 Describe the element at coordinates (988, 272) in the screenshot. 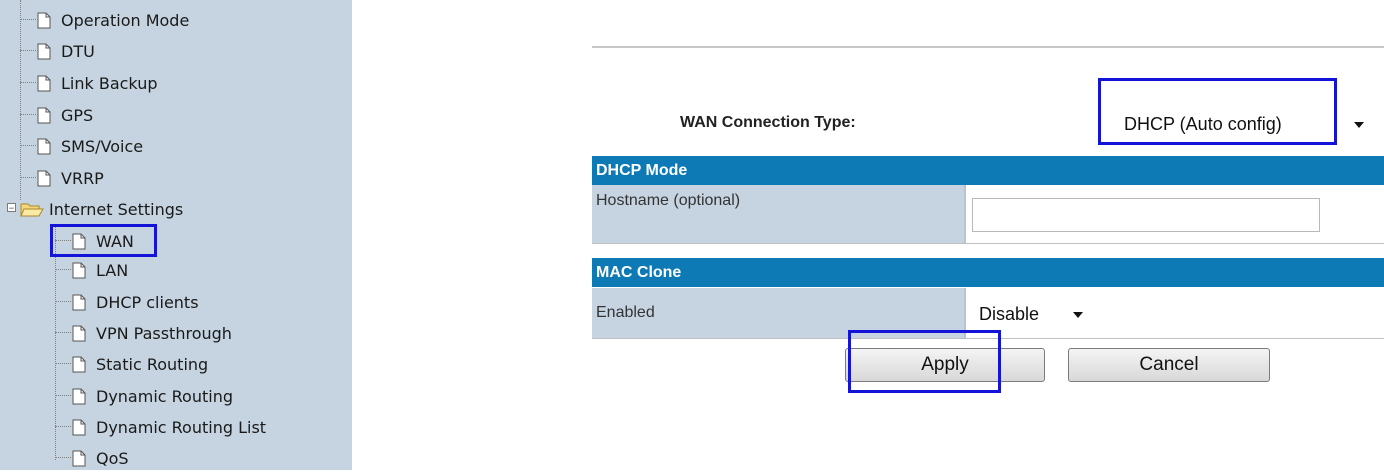

I see `mac-clone-header: MAC Clone` at that location.